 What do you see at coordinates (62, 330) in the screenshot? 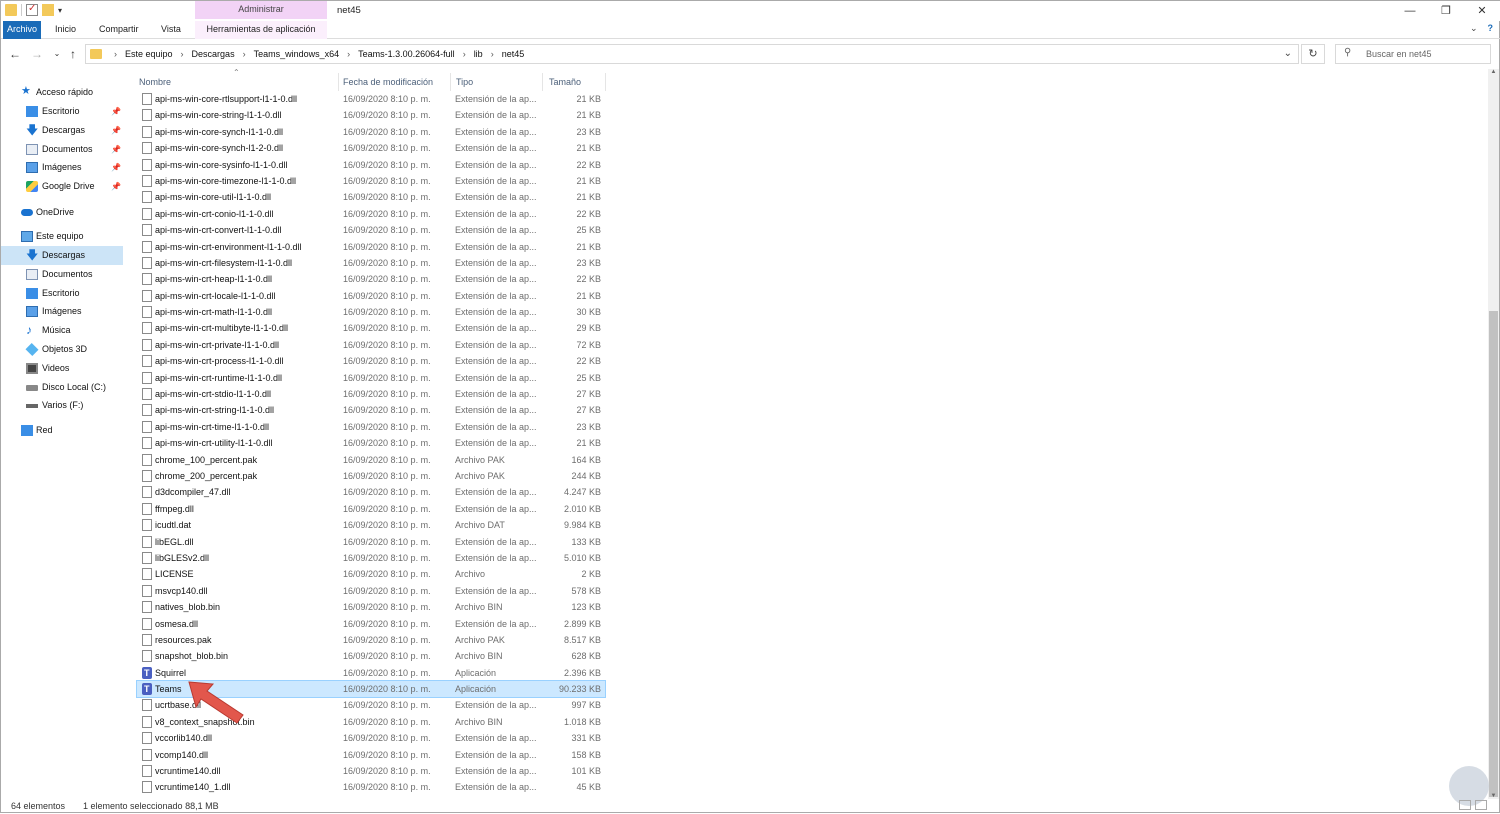
I see `sidebar-item: ♪ Música` at bounding box center [62, 330].